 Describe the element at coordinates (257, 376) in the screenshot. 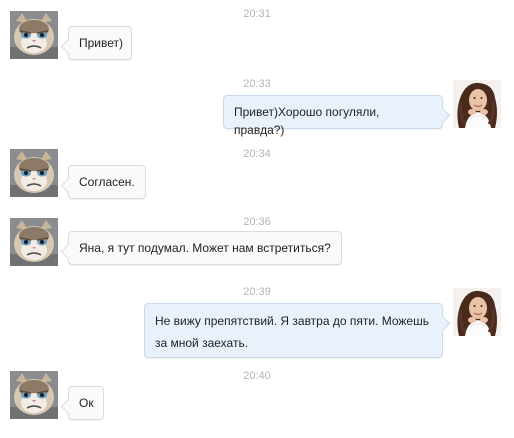

I see `message-timestamp: 20:40` at that location.